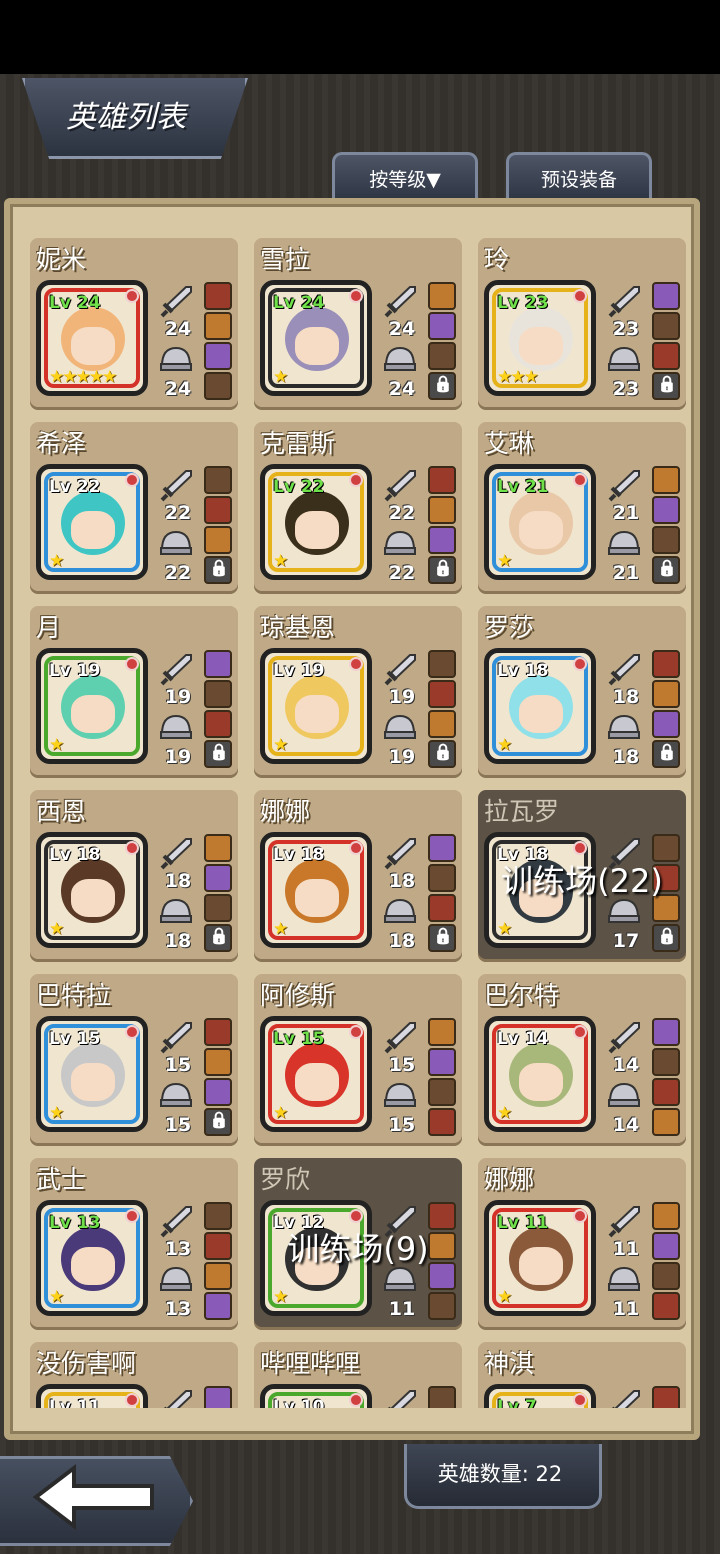 The width and height of the screenshot is (720, 1554). I want to click on hero-portrait: Lv 13 ★, so click(92, 1258).